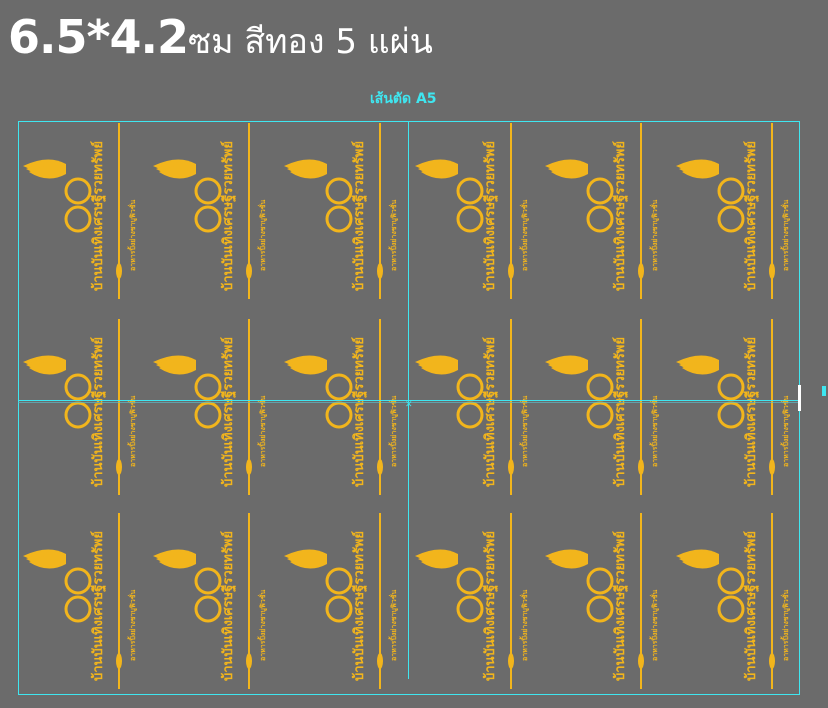 The width and height of the screenshot is (828, 708). What do you see at coordinates (403, 99) in the screenshot?
I see `cut-line-label: เส้นตัด A5` at bounding box center [403, 99].